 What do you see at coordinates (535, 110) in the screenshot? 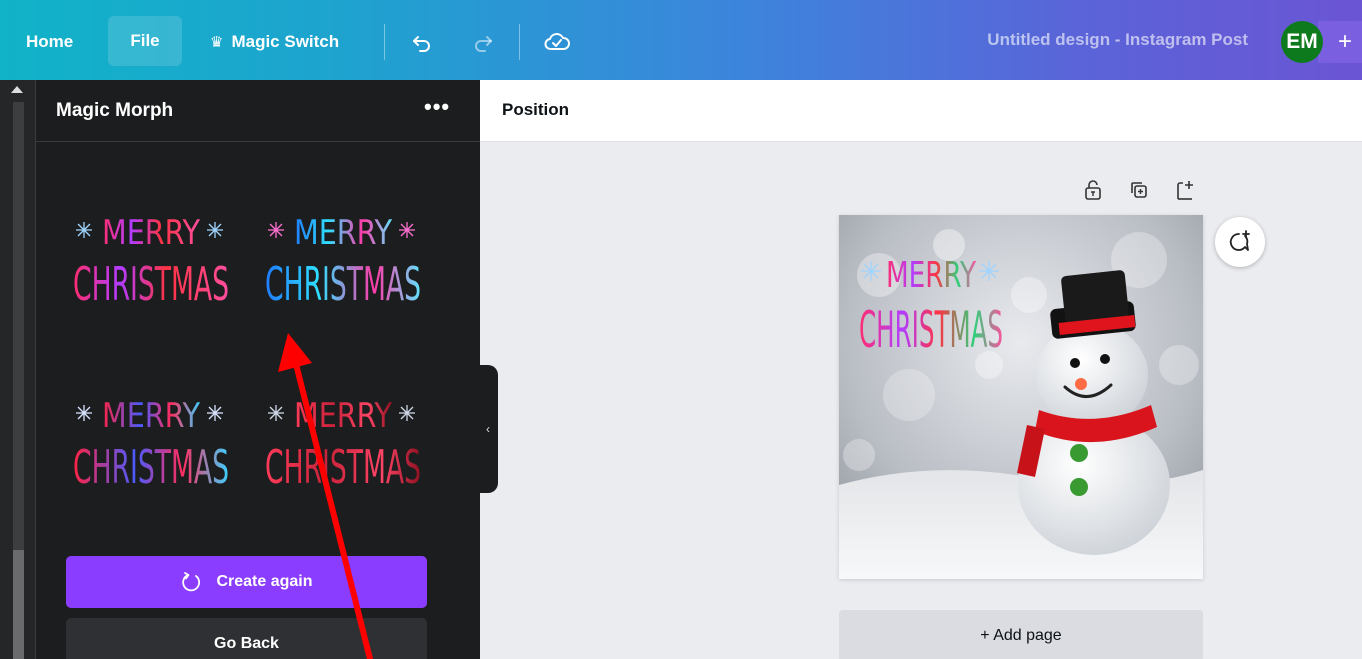
I see `position-button: Position` at bounding box center [535, 110].